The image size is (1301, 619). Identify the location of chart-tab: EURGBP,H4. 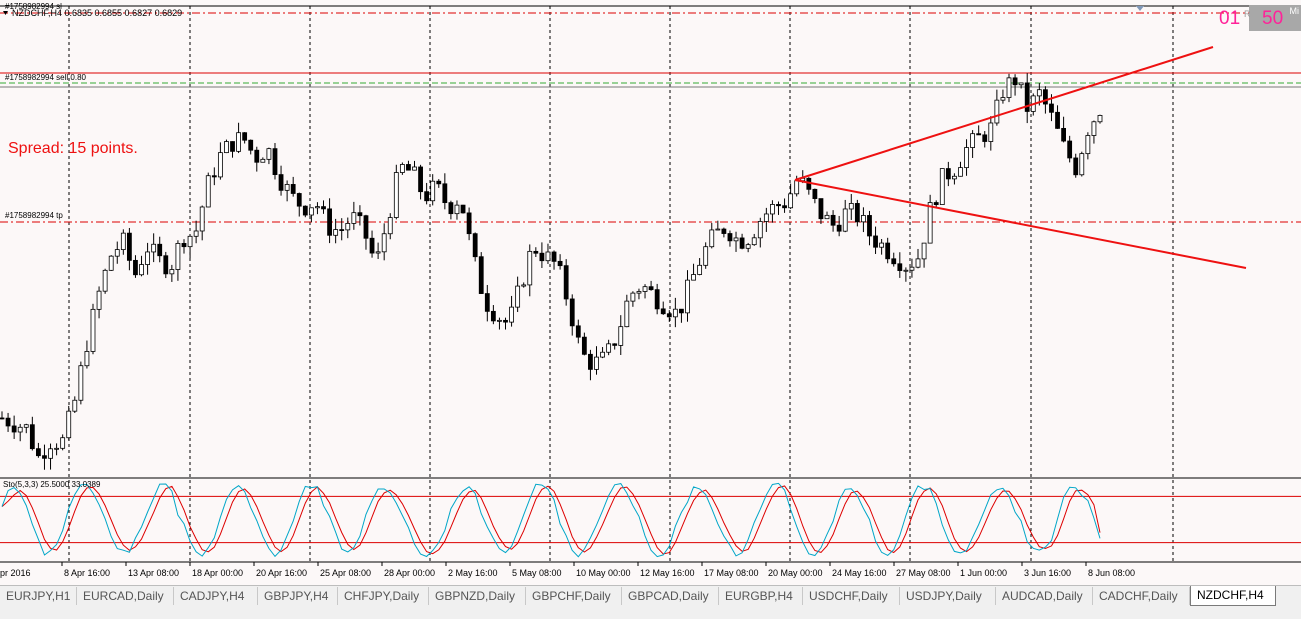
(761, 596).